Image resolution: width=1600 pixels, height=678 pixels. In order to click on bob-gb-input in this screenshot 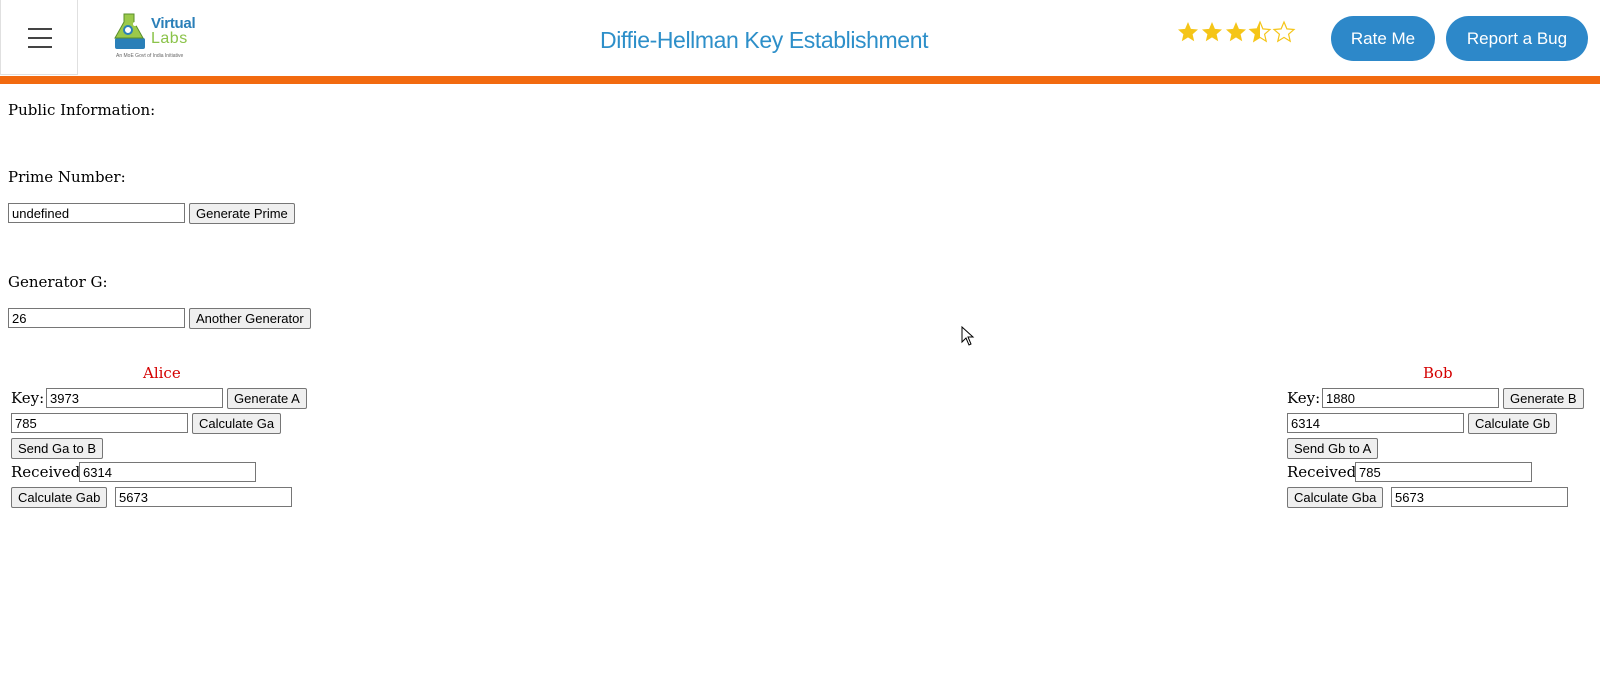, I will do `click(1375, 423)`.